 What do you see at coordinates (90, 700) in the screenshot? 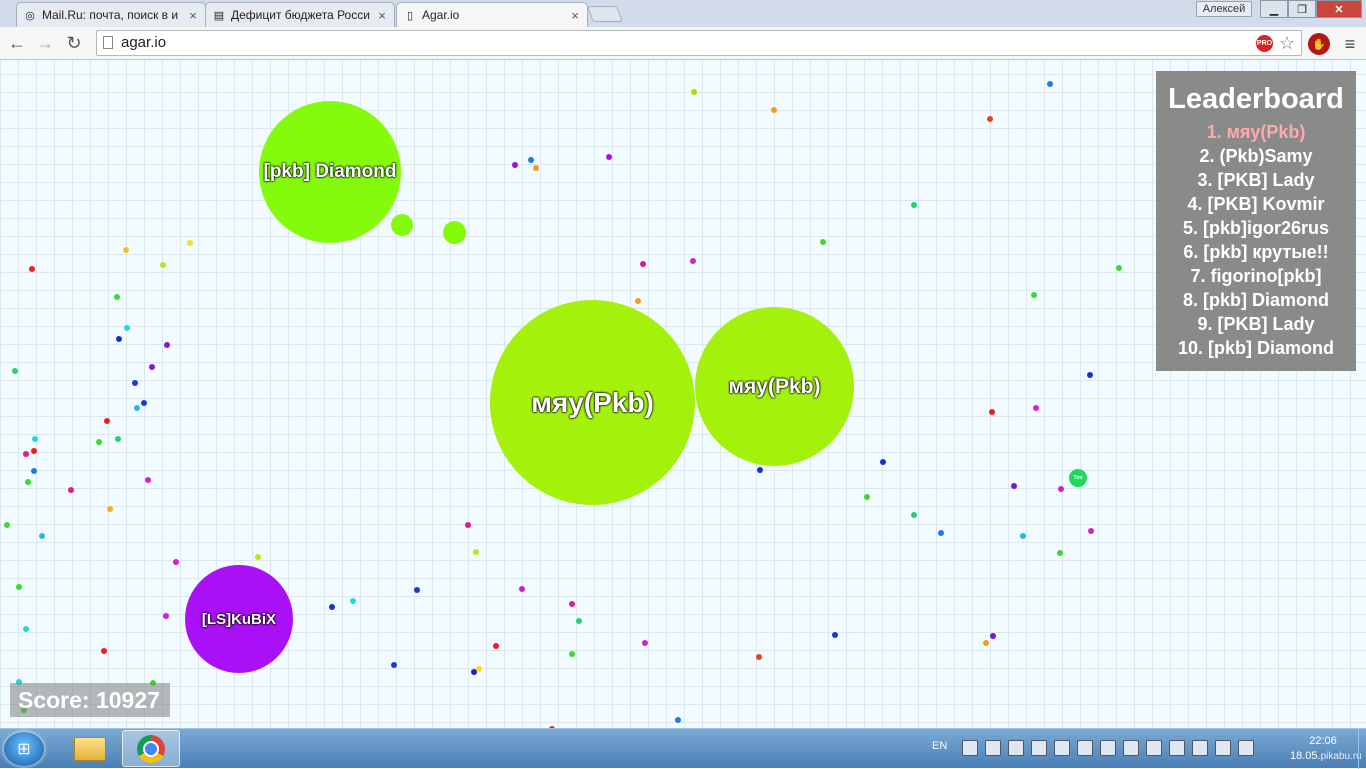
I see `score-display: Score: 10927` at bounding box center [90, 700].